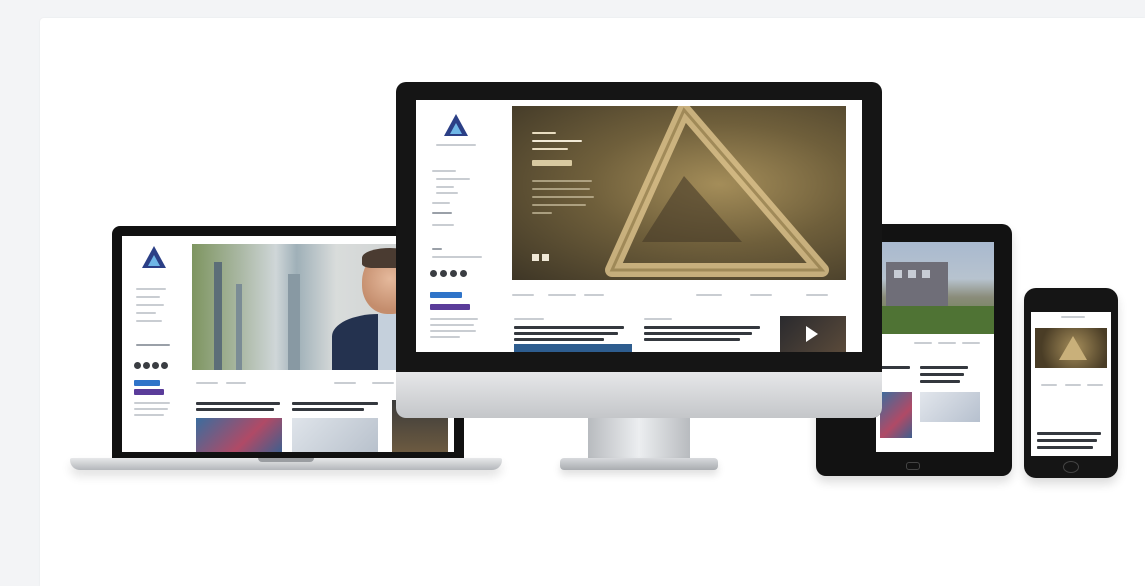  What do you see at coordinates (639, 464) in the screenshot?
I see `monitor-stand-foot` at bounding box center [639, 464].